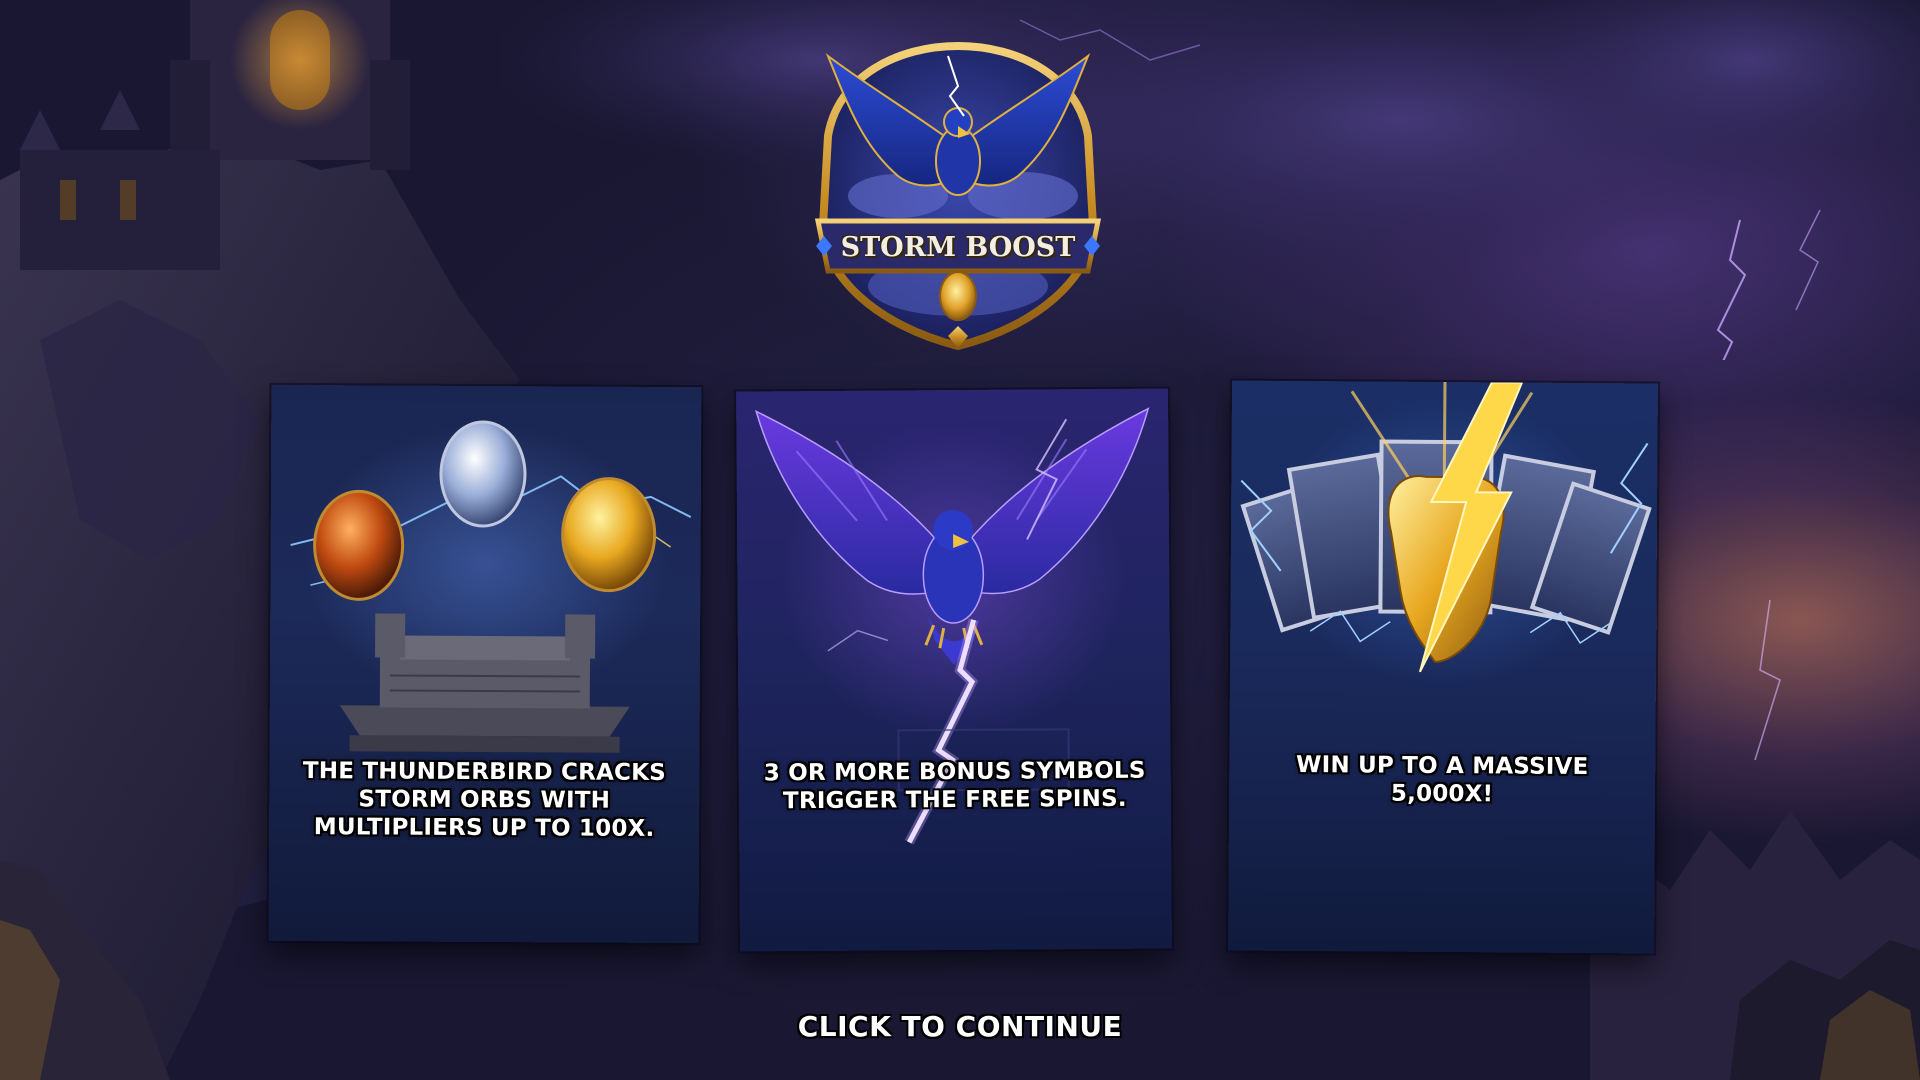  What do you see at coordinates (960, 1026) in the screenshot?
I see `click-to-continue-button: CLICK TO CONTINUE` at bounding box center [960, 1026].